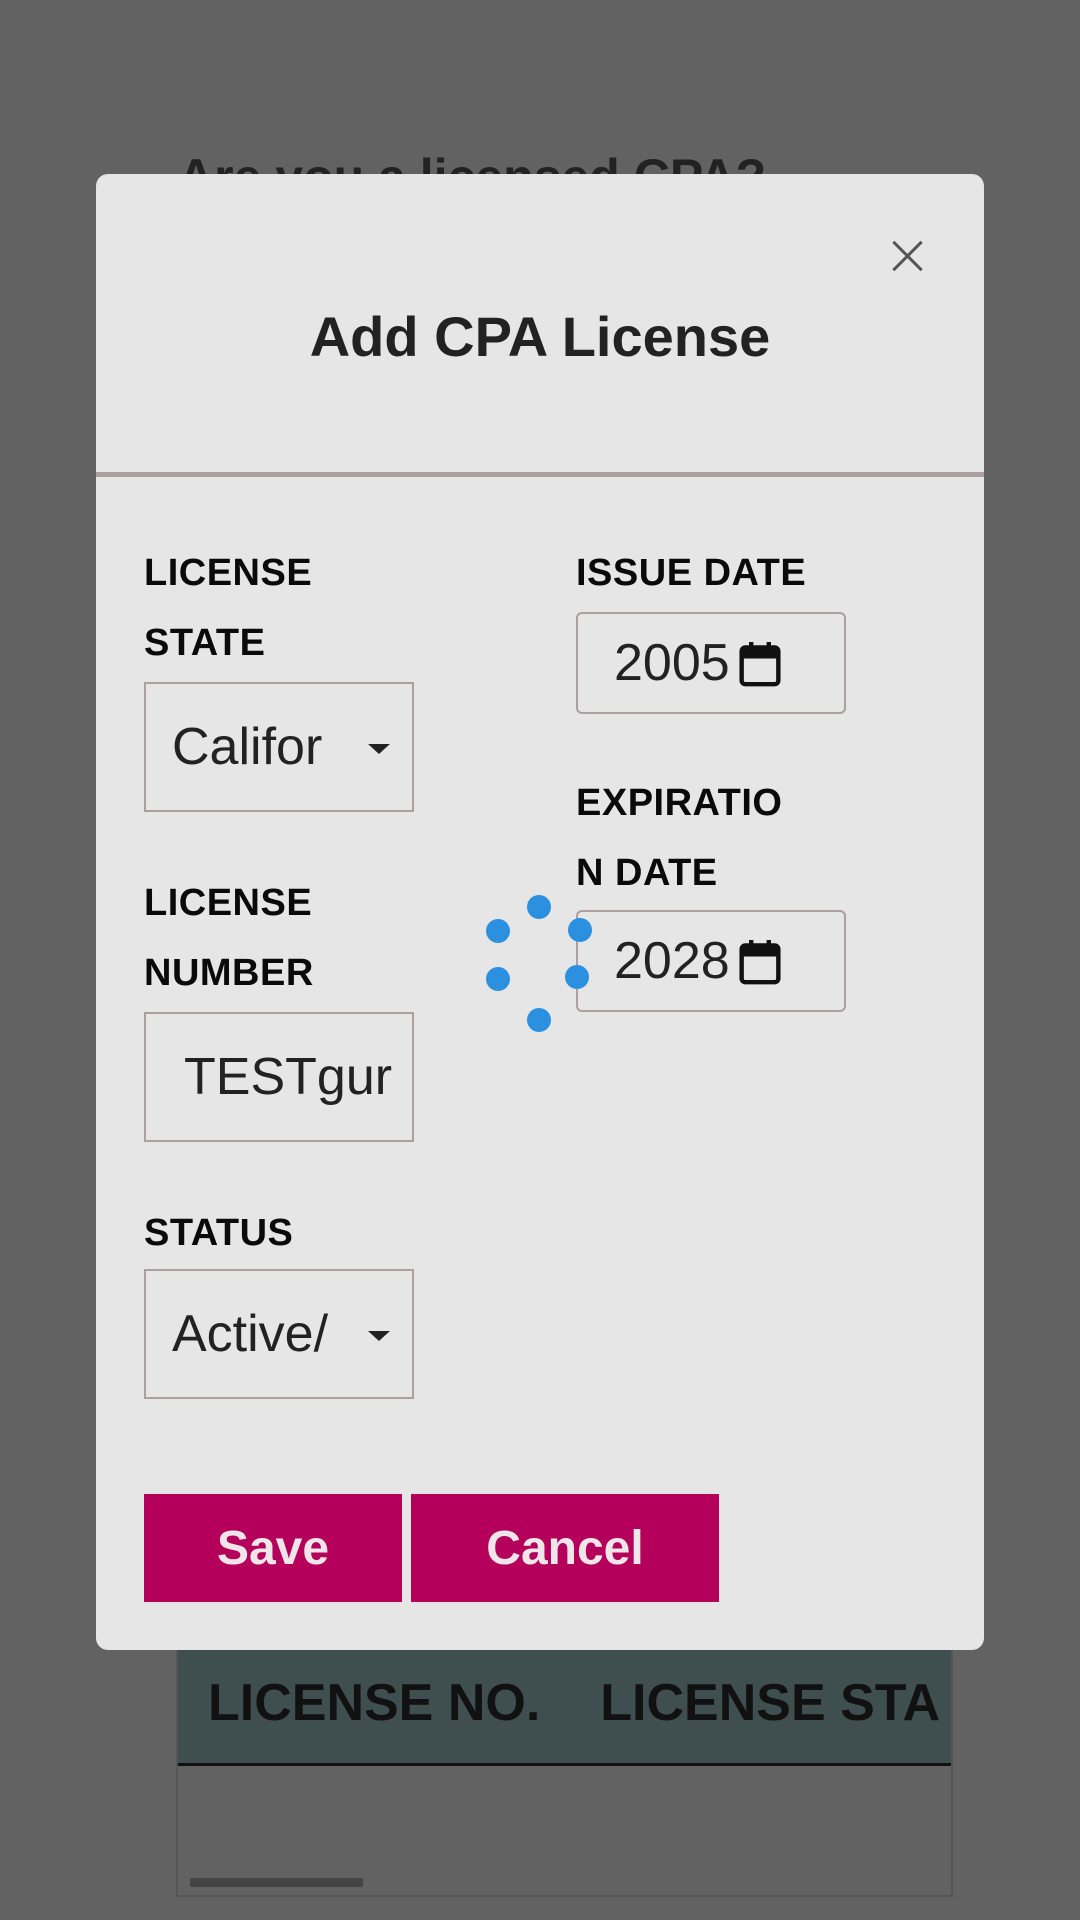 The height and width of the screenshot is (1920, 1080). I want to click on status-select: Active/, so click(279, 1334).